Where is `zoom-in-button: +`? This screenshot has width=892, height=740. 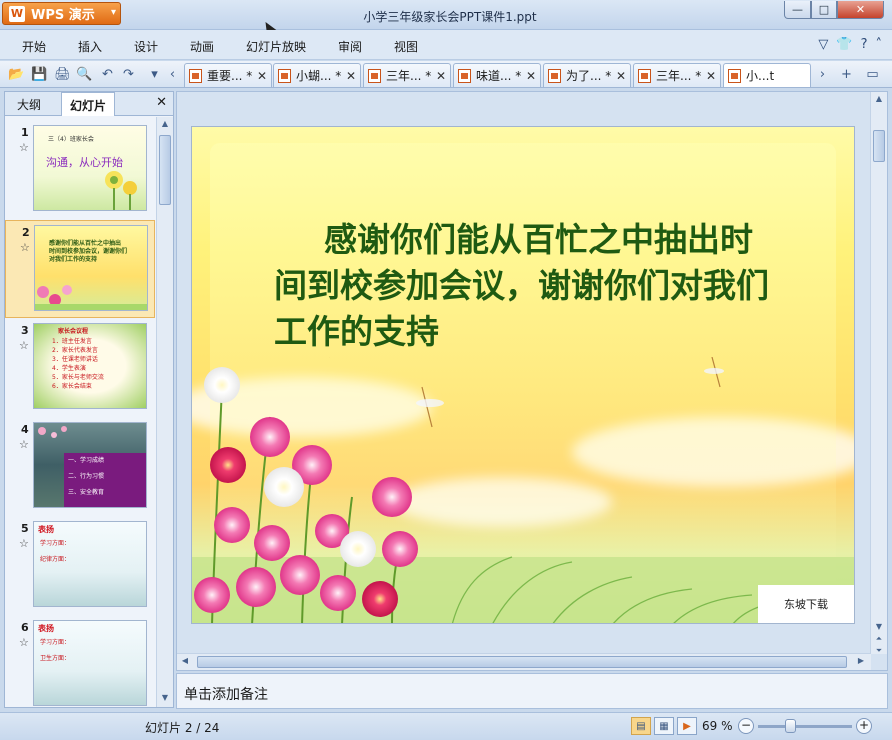
zoom-in-button: + is located at coordinates (864, 726).